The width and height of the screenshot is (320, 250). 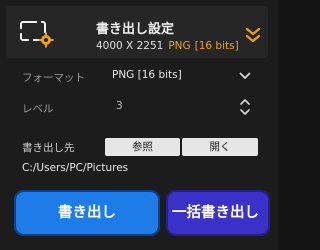 I want to click on format-select: PNG [16 bits], so click(x=181, y=76).